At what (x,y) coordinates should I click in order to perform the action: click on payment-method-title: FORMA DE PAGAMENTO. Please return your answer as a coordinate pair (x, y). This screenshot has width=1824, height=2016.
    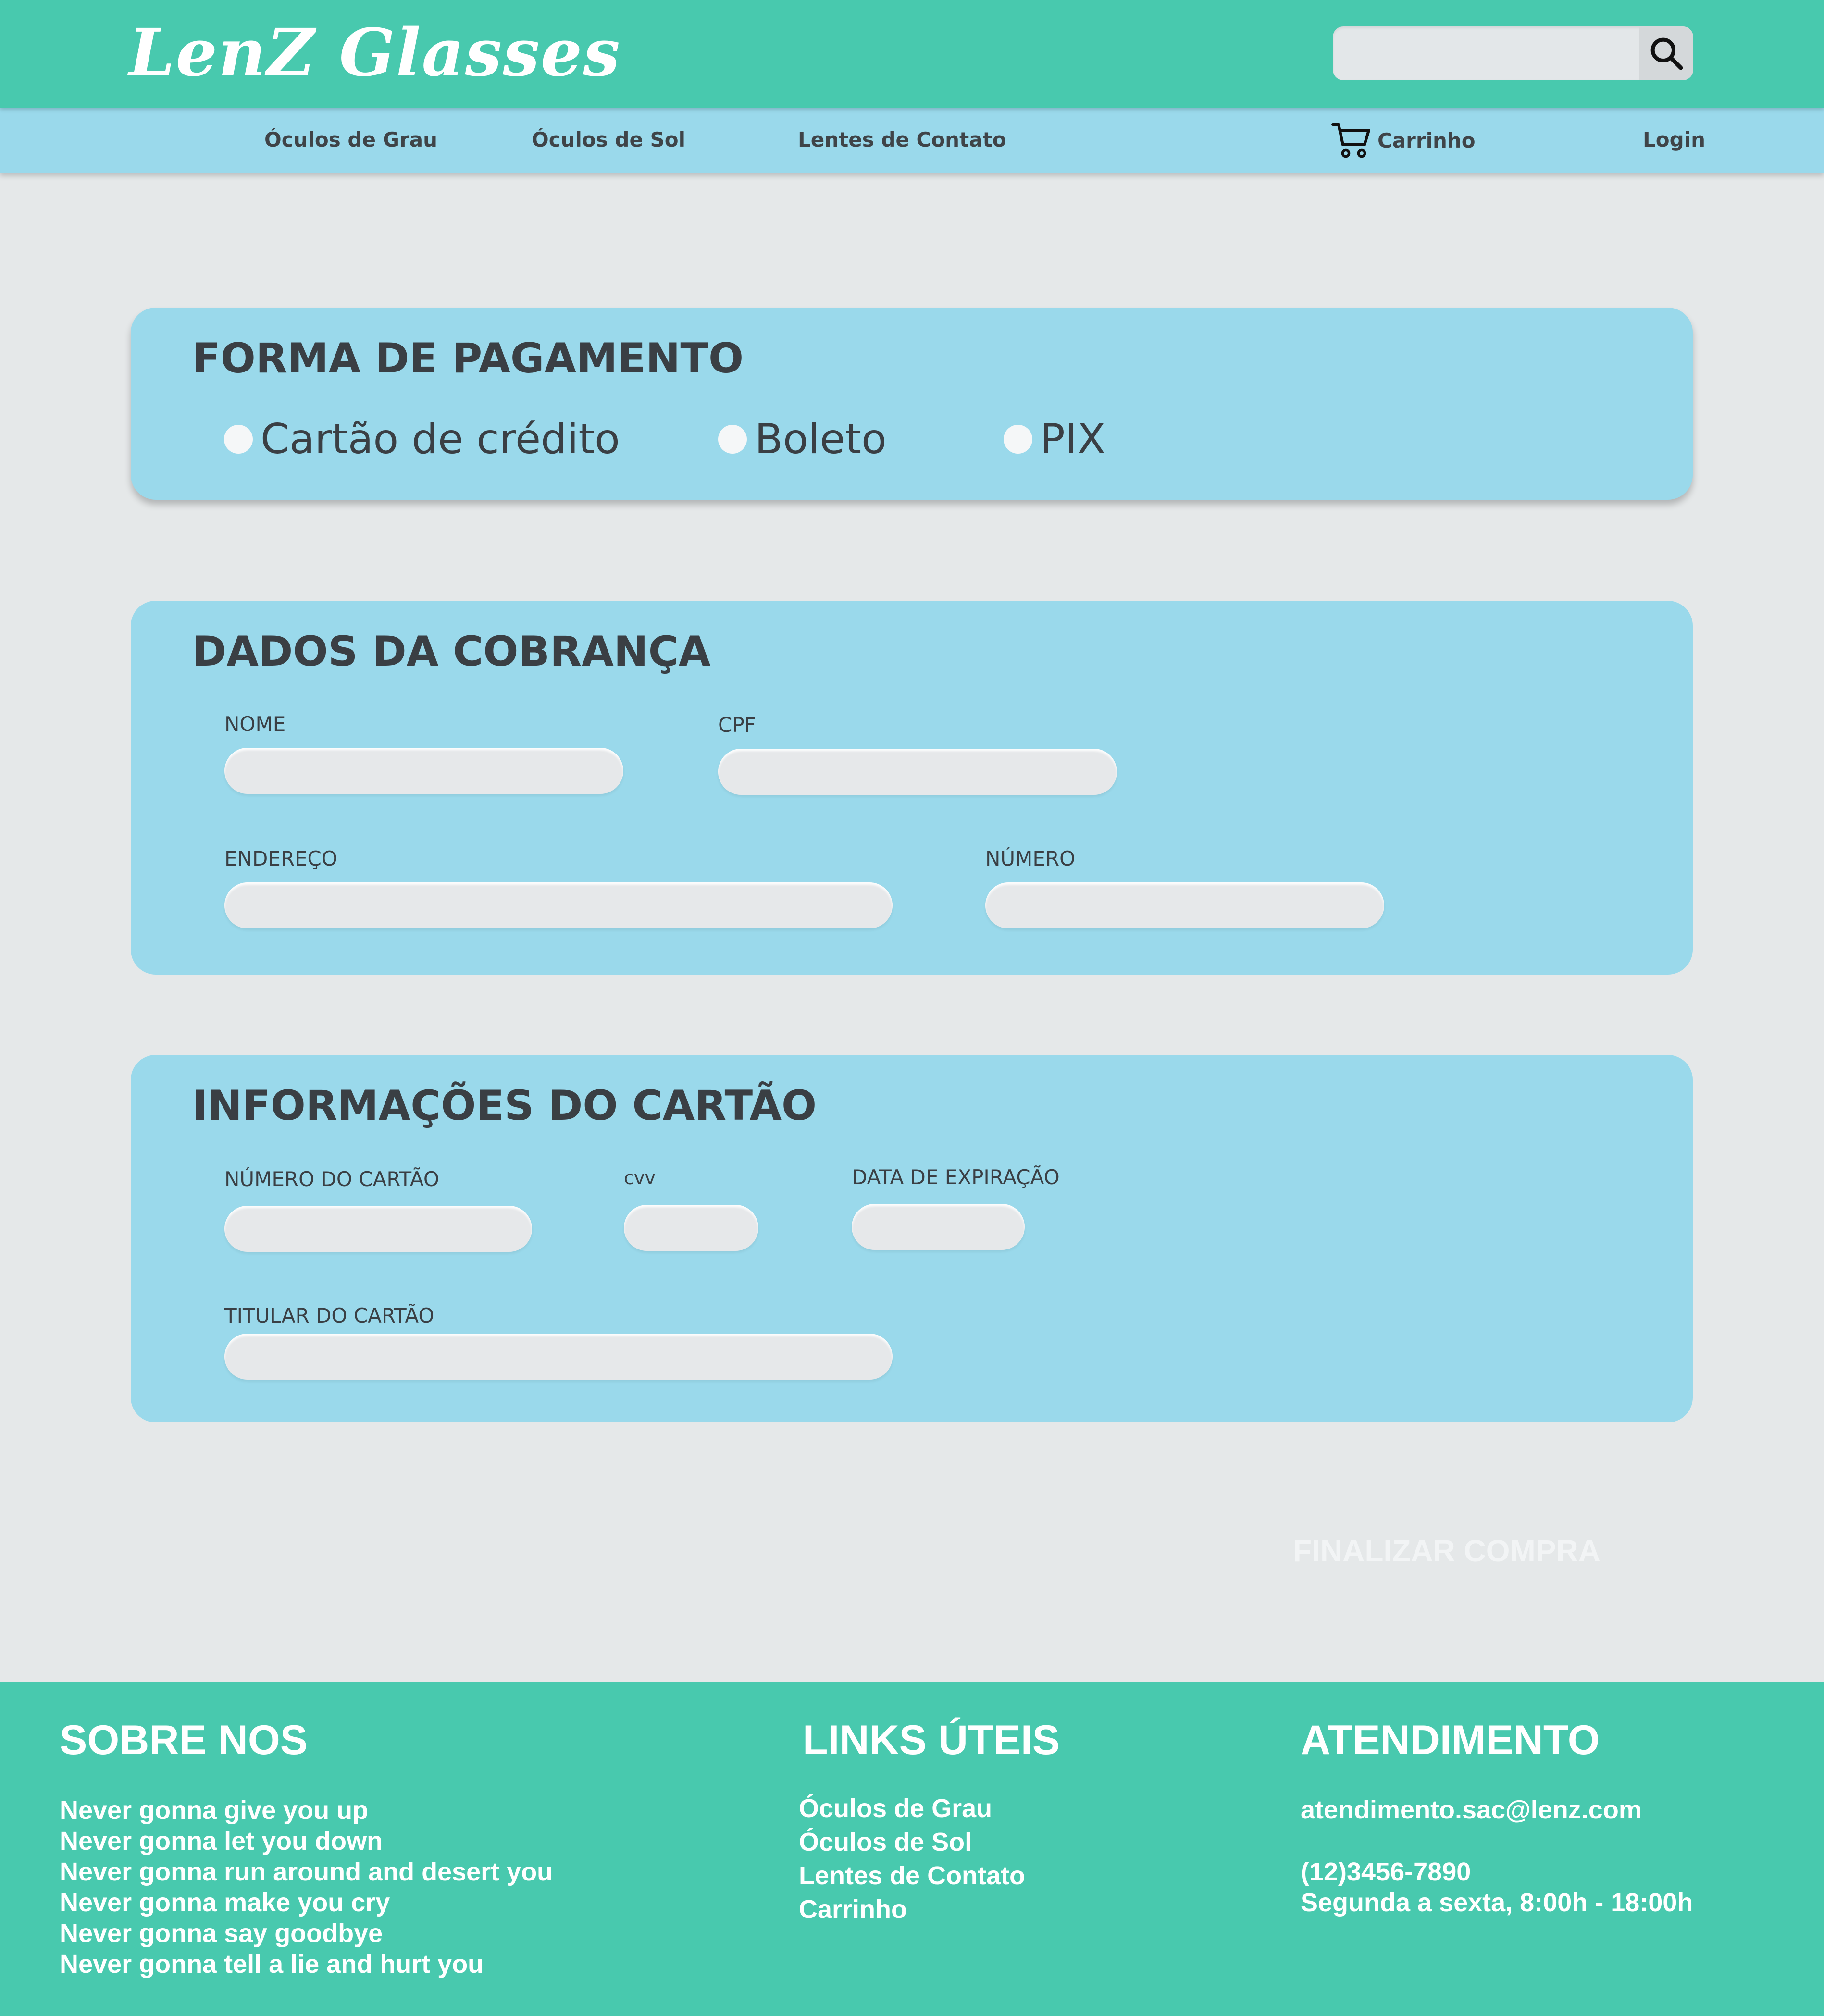
    Looking at the image, I should click on (468, 358).